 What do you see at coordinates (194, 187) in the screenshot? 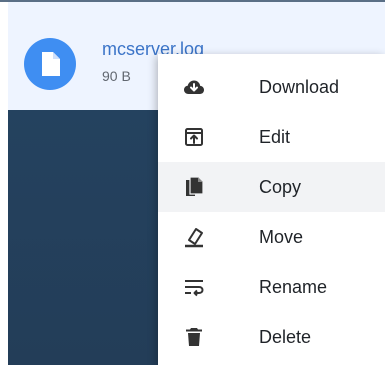
I see `copy-icon` at bounding box center [194, 187].